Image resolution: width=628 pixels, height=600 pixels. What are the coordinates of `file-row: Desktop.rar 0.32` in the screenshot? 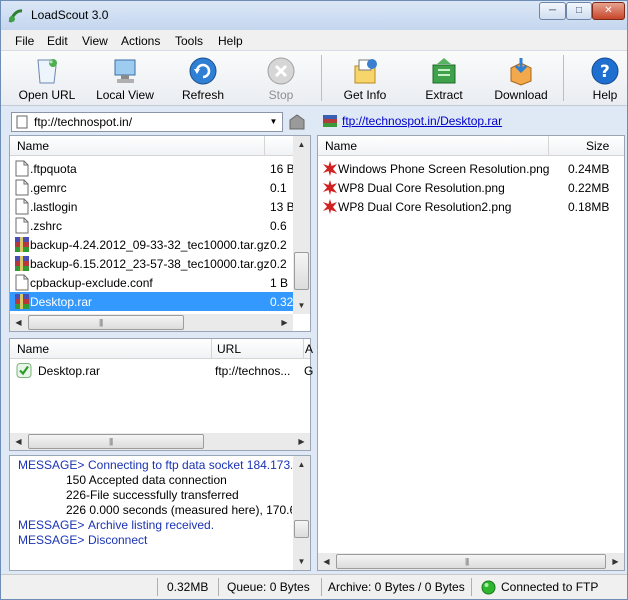 It's located at (151, 301).